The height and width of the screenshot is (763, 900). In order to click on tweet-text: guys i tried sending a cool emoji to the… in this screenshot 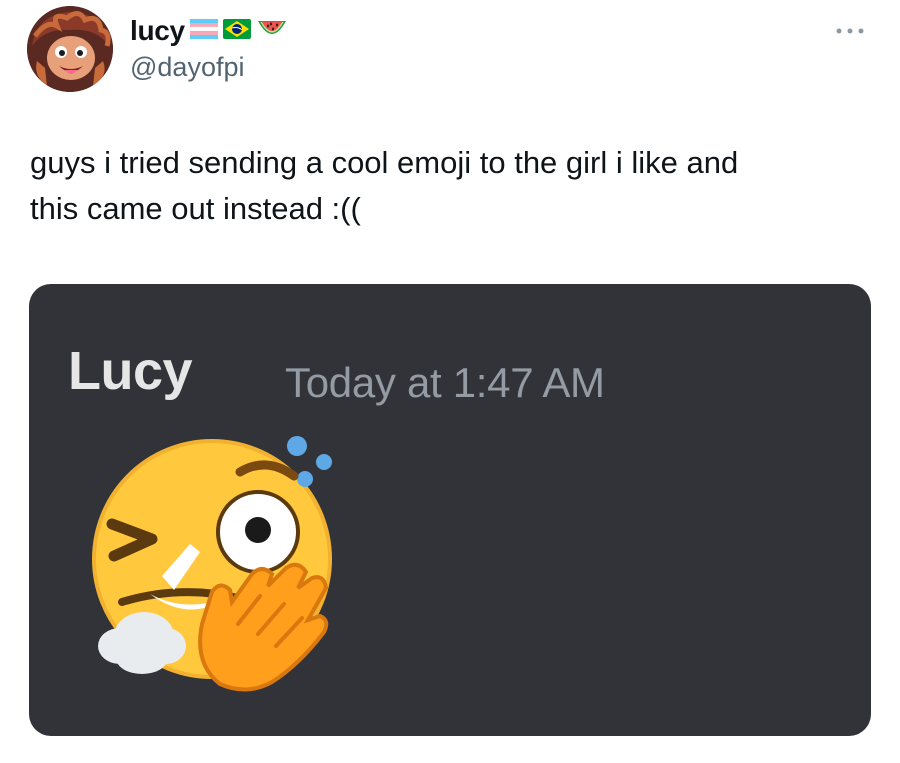, I will do `click(450, 186)`.